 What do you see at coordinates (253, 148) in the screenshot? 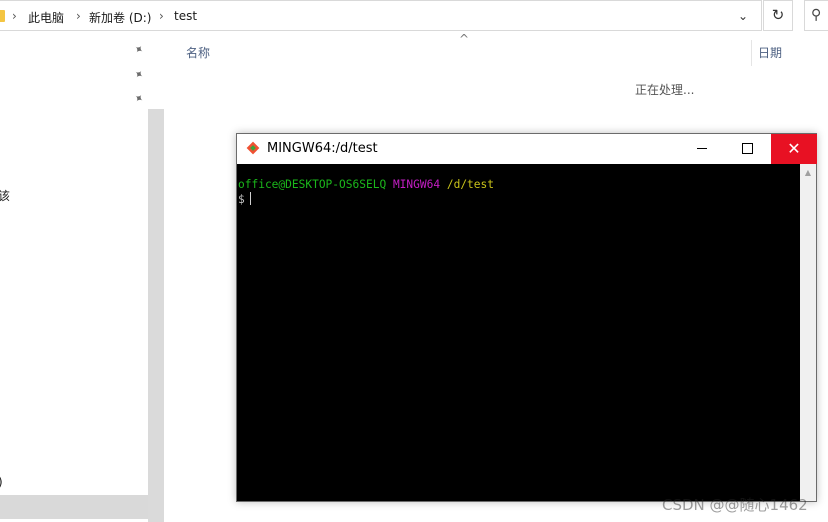
I see `git-icon` at bounding box center [253, 148].